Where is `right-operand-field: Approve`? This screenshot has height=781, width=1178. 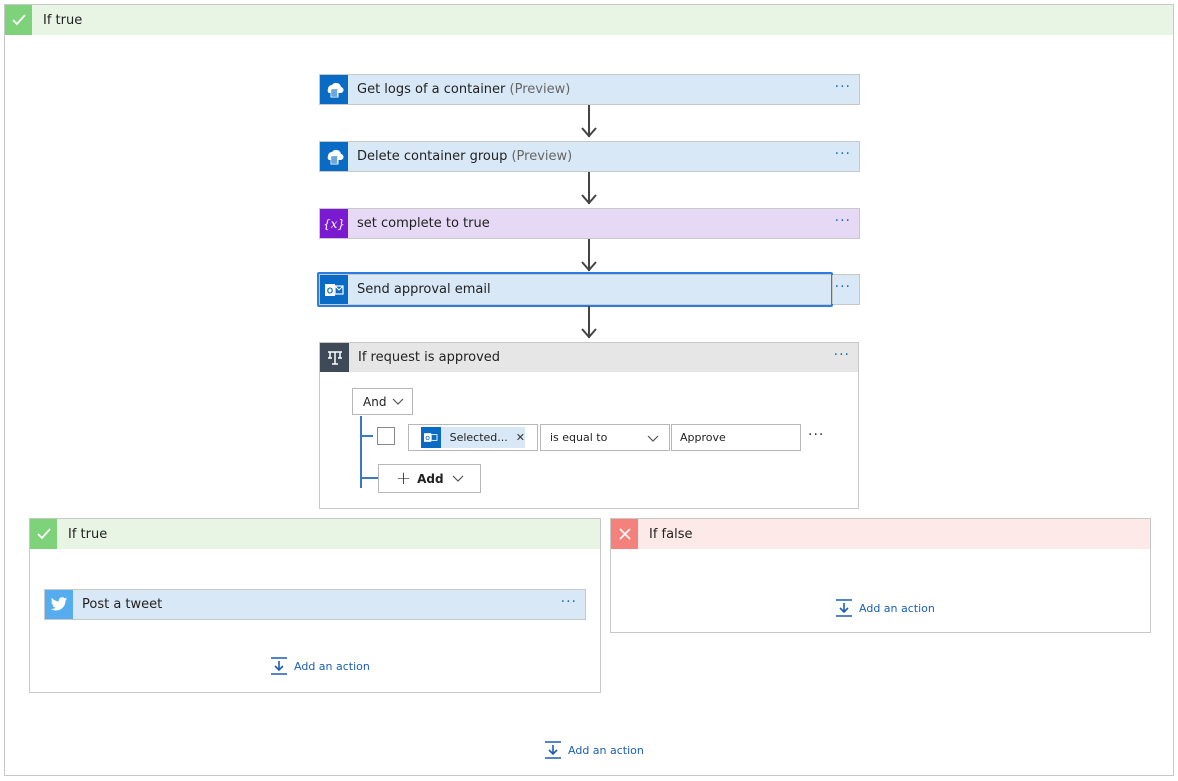
right-operand-field: Approve is located at coordinates (736, 437).